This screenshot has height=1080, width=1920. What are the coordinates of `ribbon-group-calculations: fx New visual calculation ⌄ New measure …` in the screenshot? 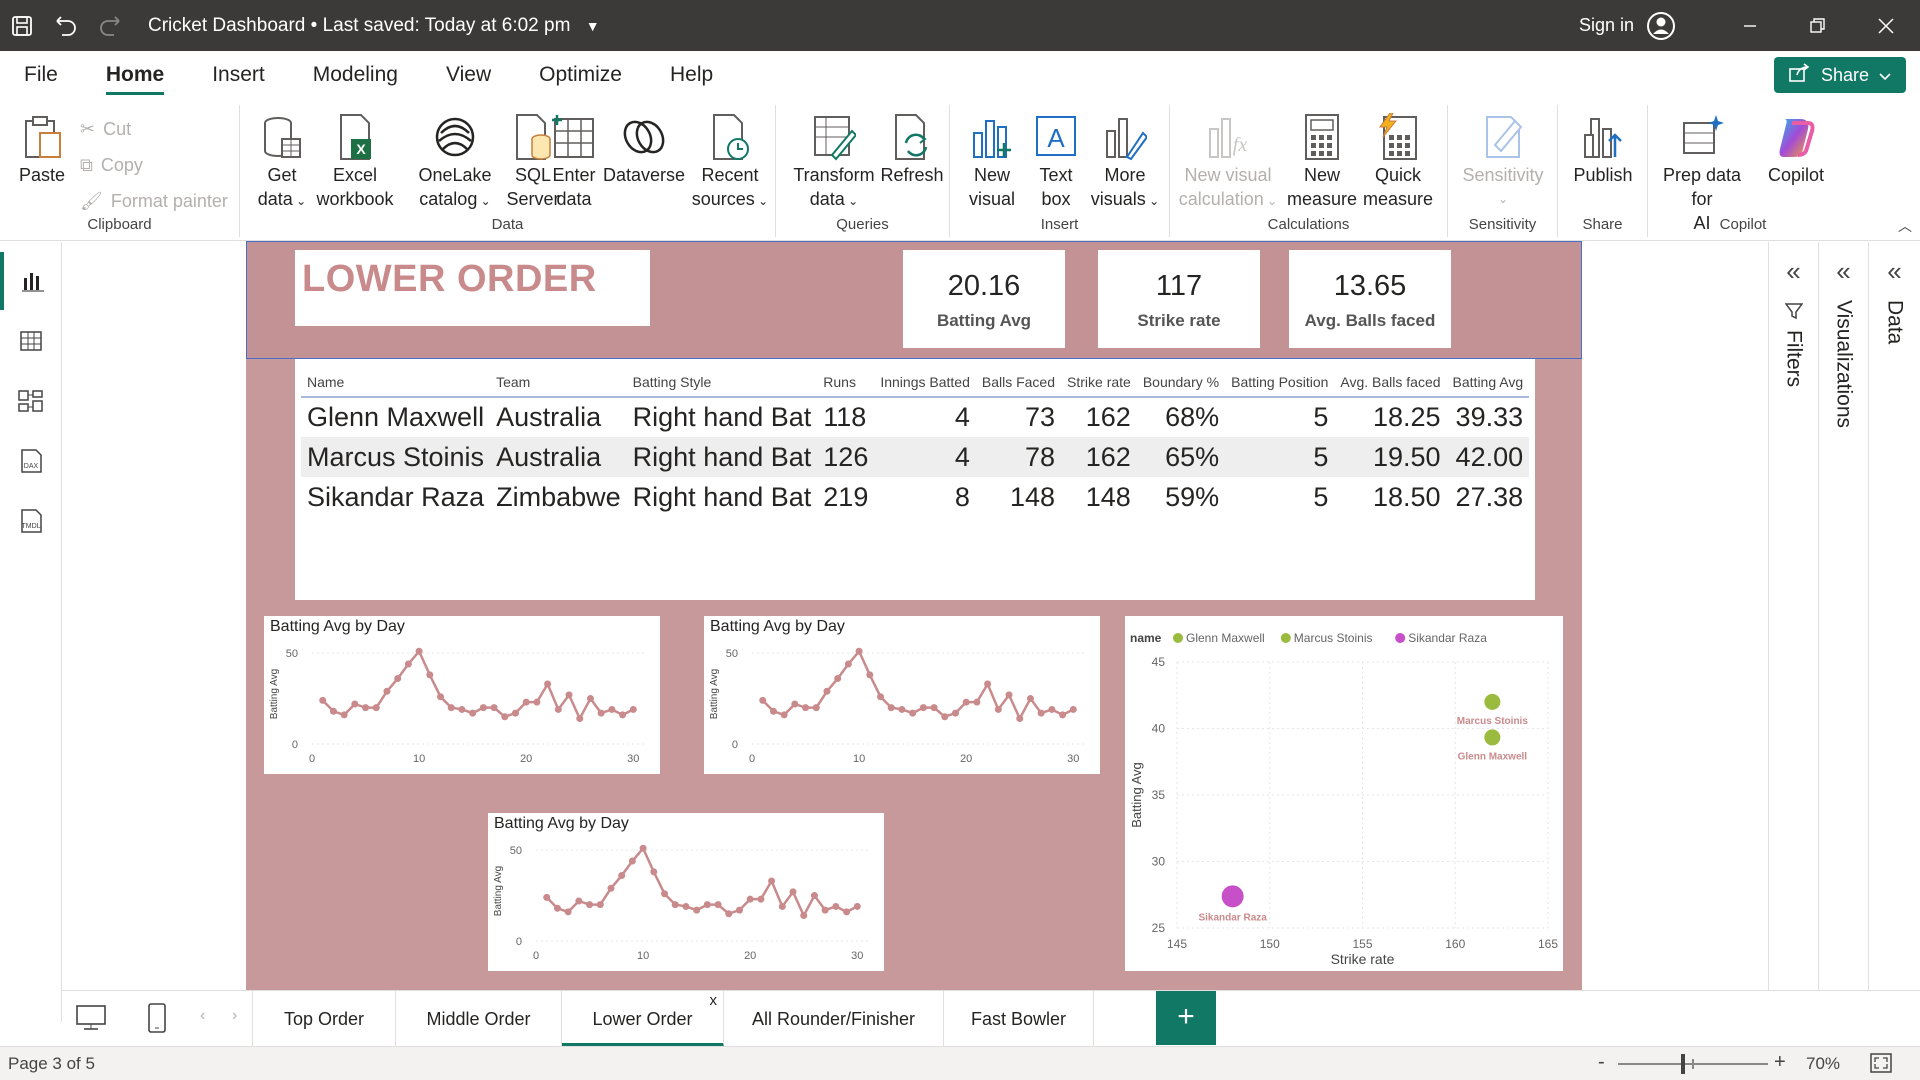 It's located at (1309, 171).